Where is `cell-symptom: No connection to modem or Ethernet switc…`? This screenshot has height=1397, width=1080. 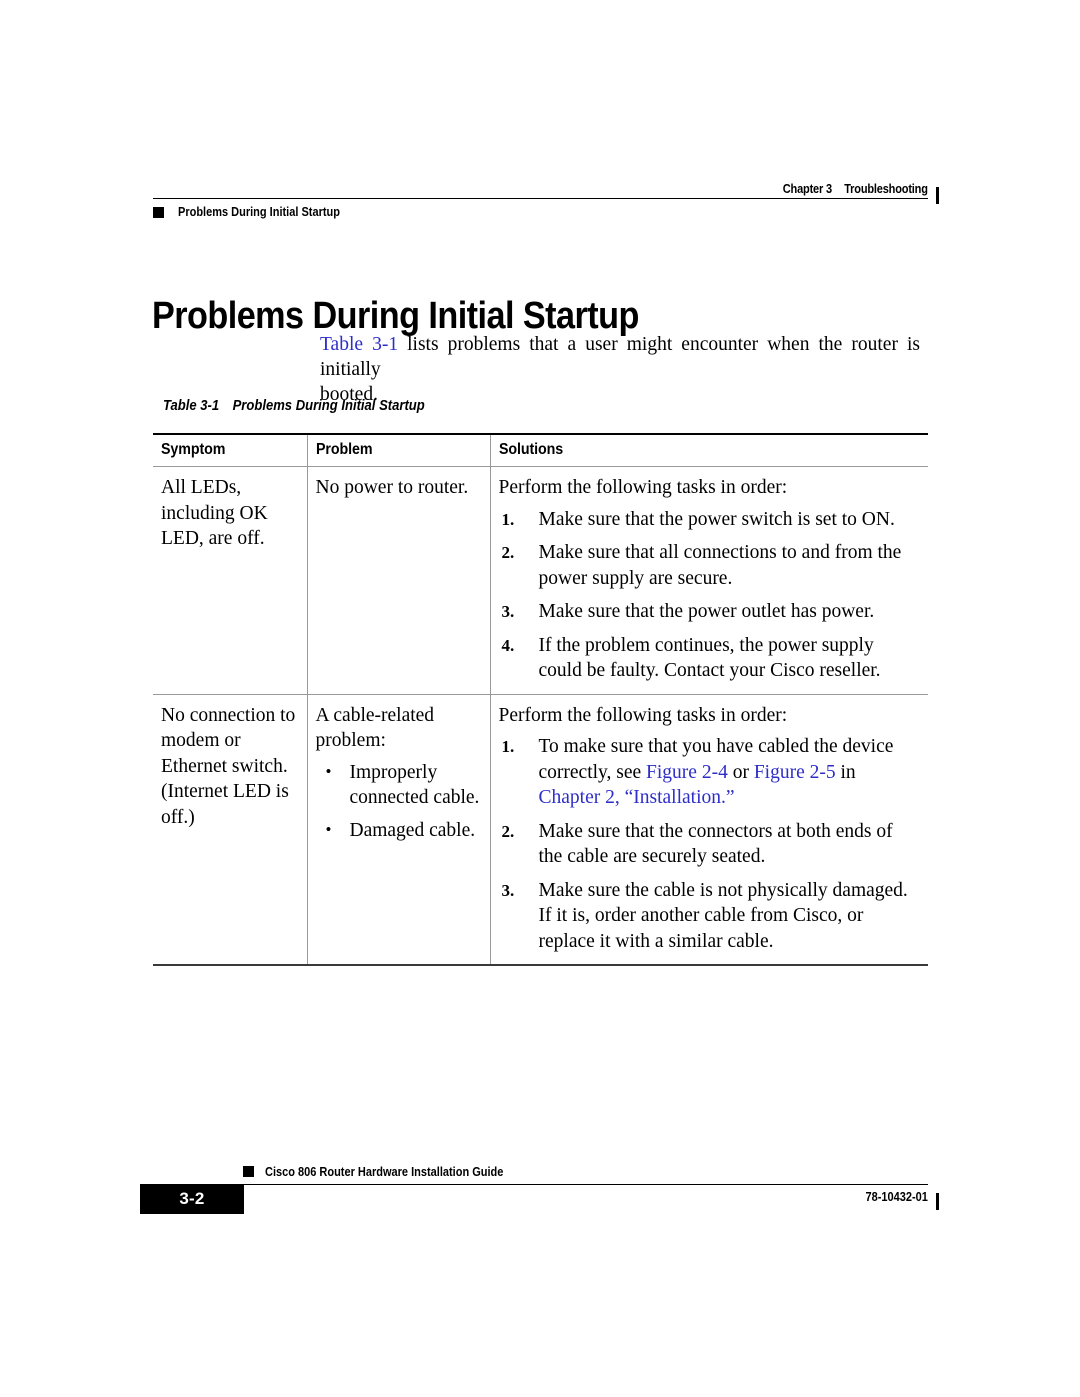 cell-symptom: No connection to modem or Ethernet switc… is located at coordinates (230, 830).